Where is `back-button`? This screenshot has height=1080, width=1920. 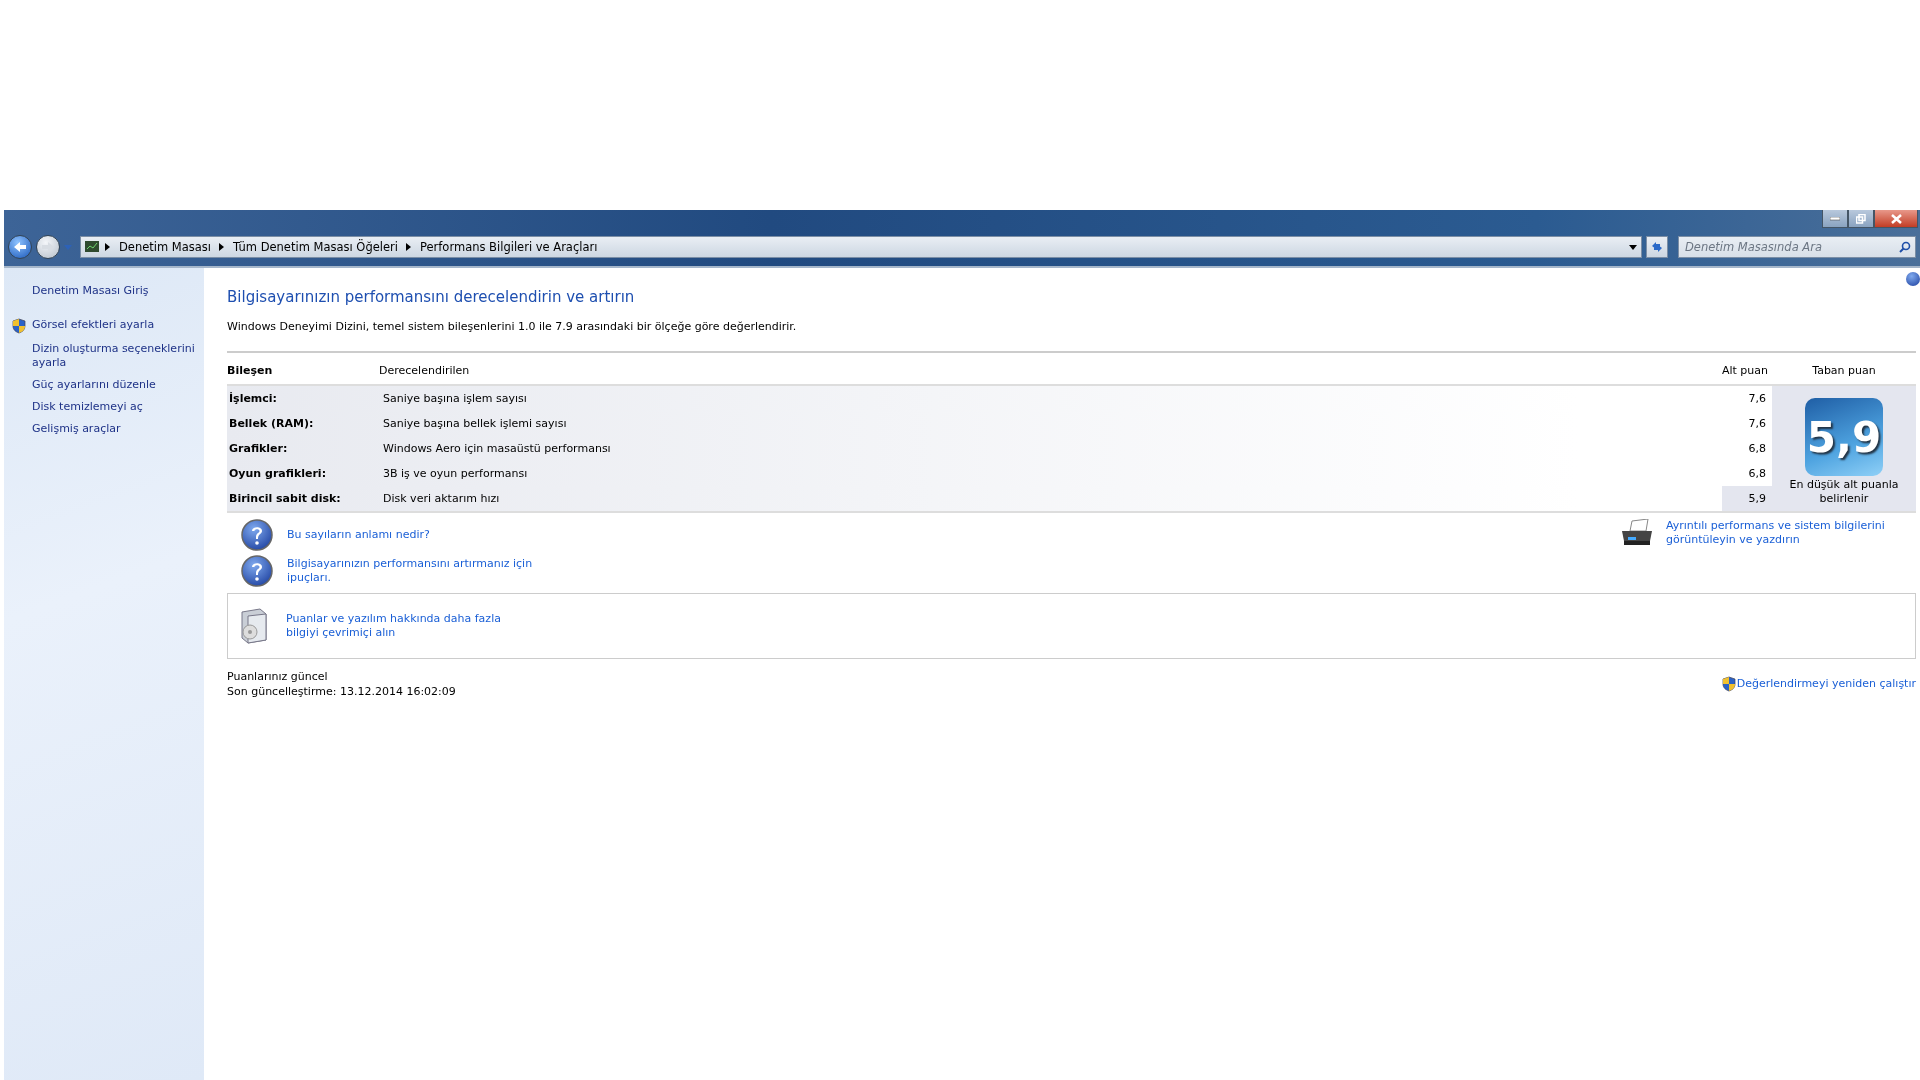
back-button is located at coordinates (20, 247).